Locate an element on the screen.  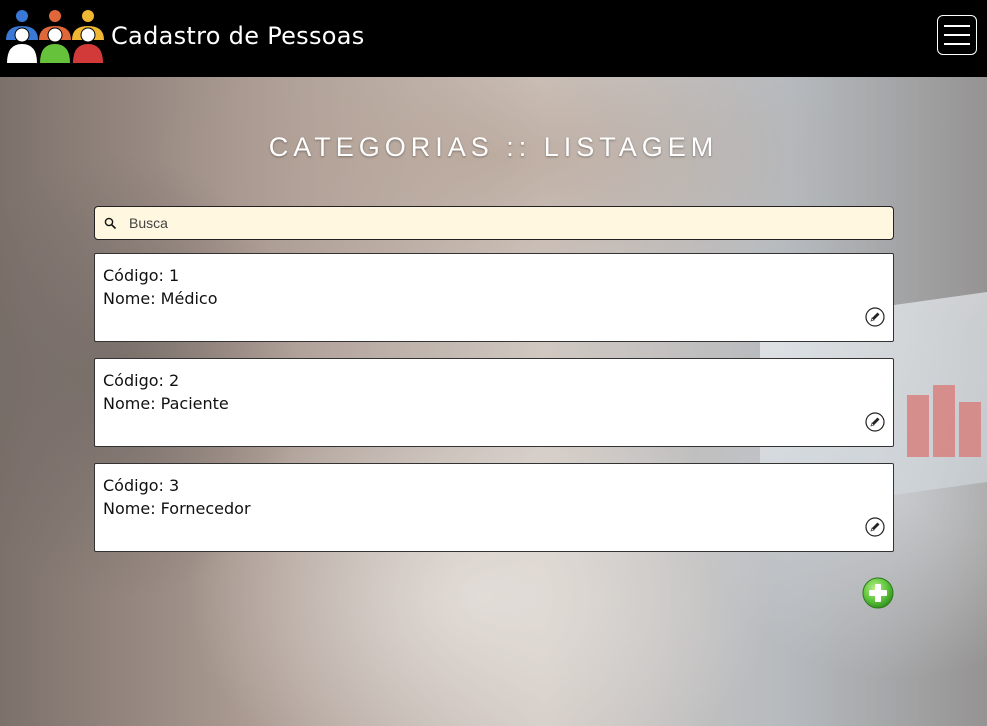
list-item: Código: 2 Nome: Paciente is located at coordinates (494, 402).